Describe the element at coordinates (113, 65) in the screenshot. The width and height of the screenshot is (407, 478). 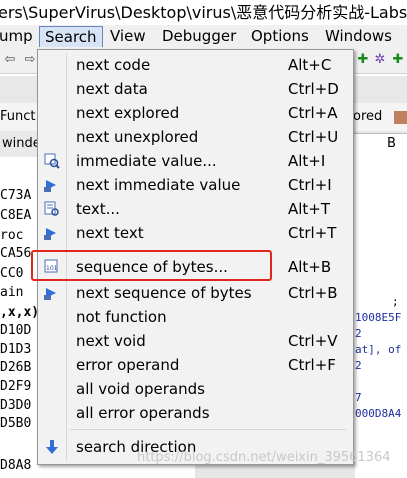
I see `menu-item-label: next code` at that location.